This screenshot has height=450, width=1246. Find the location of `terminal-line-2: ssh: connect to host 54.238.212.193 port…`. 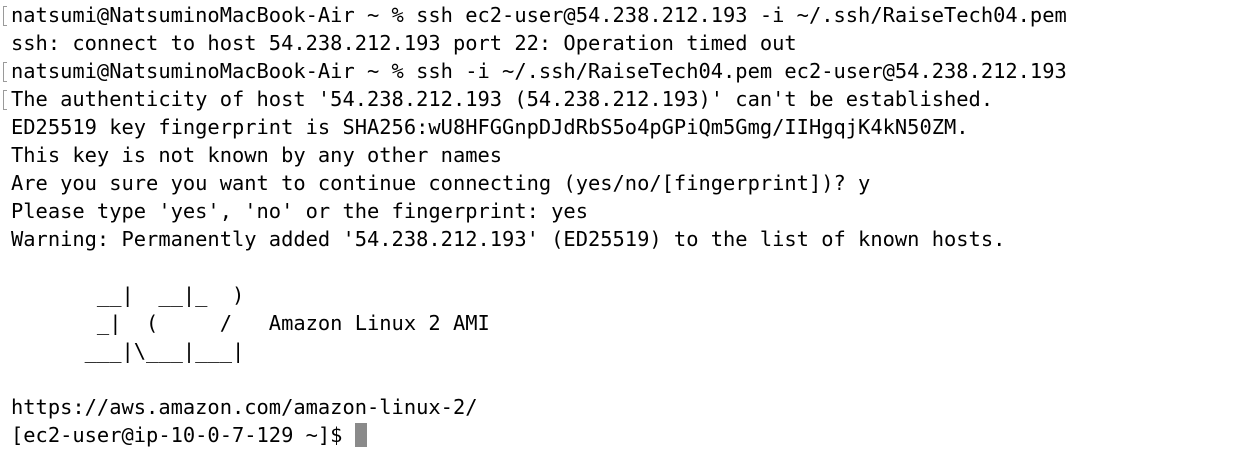

terminal-line-2: ssh: connect to host 54.238.212.193 port… is located at coordinates (404, 43).